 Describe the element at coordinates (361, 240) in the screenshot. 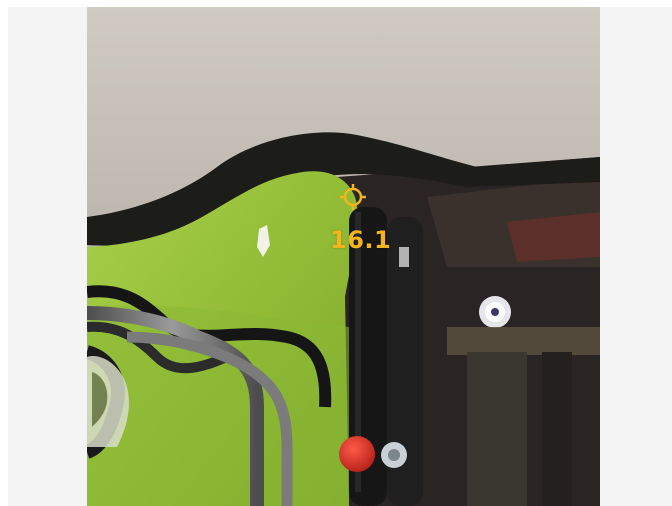

I see `temperature-readout: 16.1` at that location.